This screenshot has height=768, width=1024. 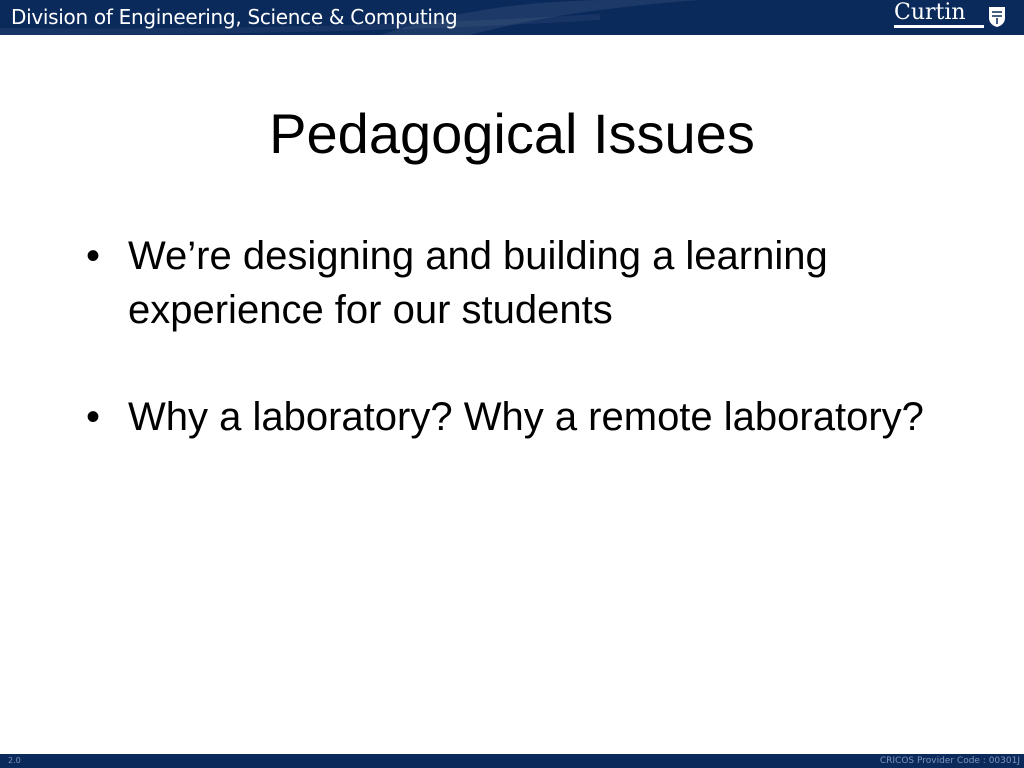 I want to click on crest-icon, so click(x=997, y=17).